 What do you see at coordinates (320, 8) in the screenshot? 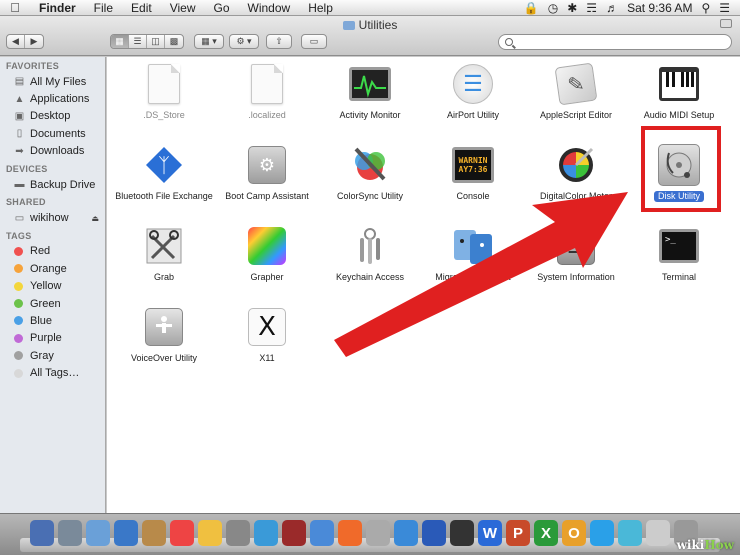
I see `menu-help: Help` at bounding box center [320, 8].